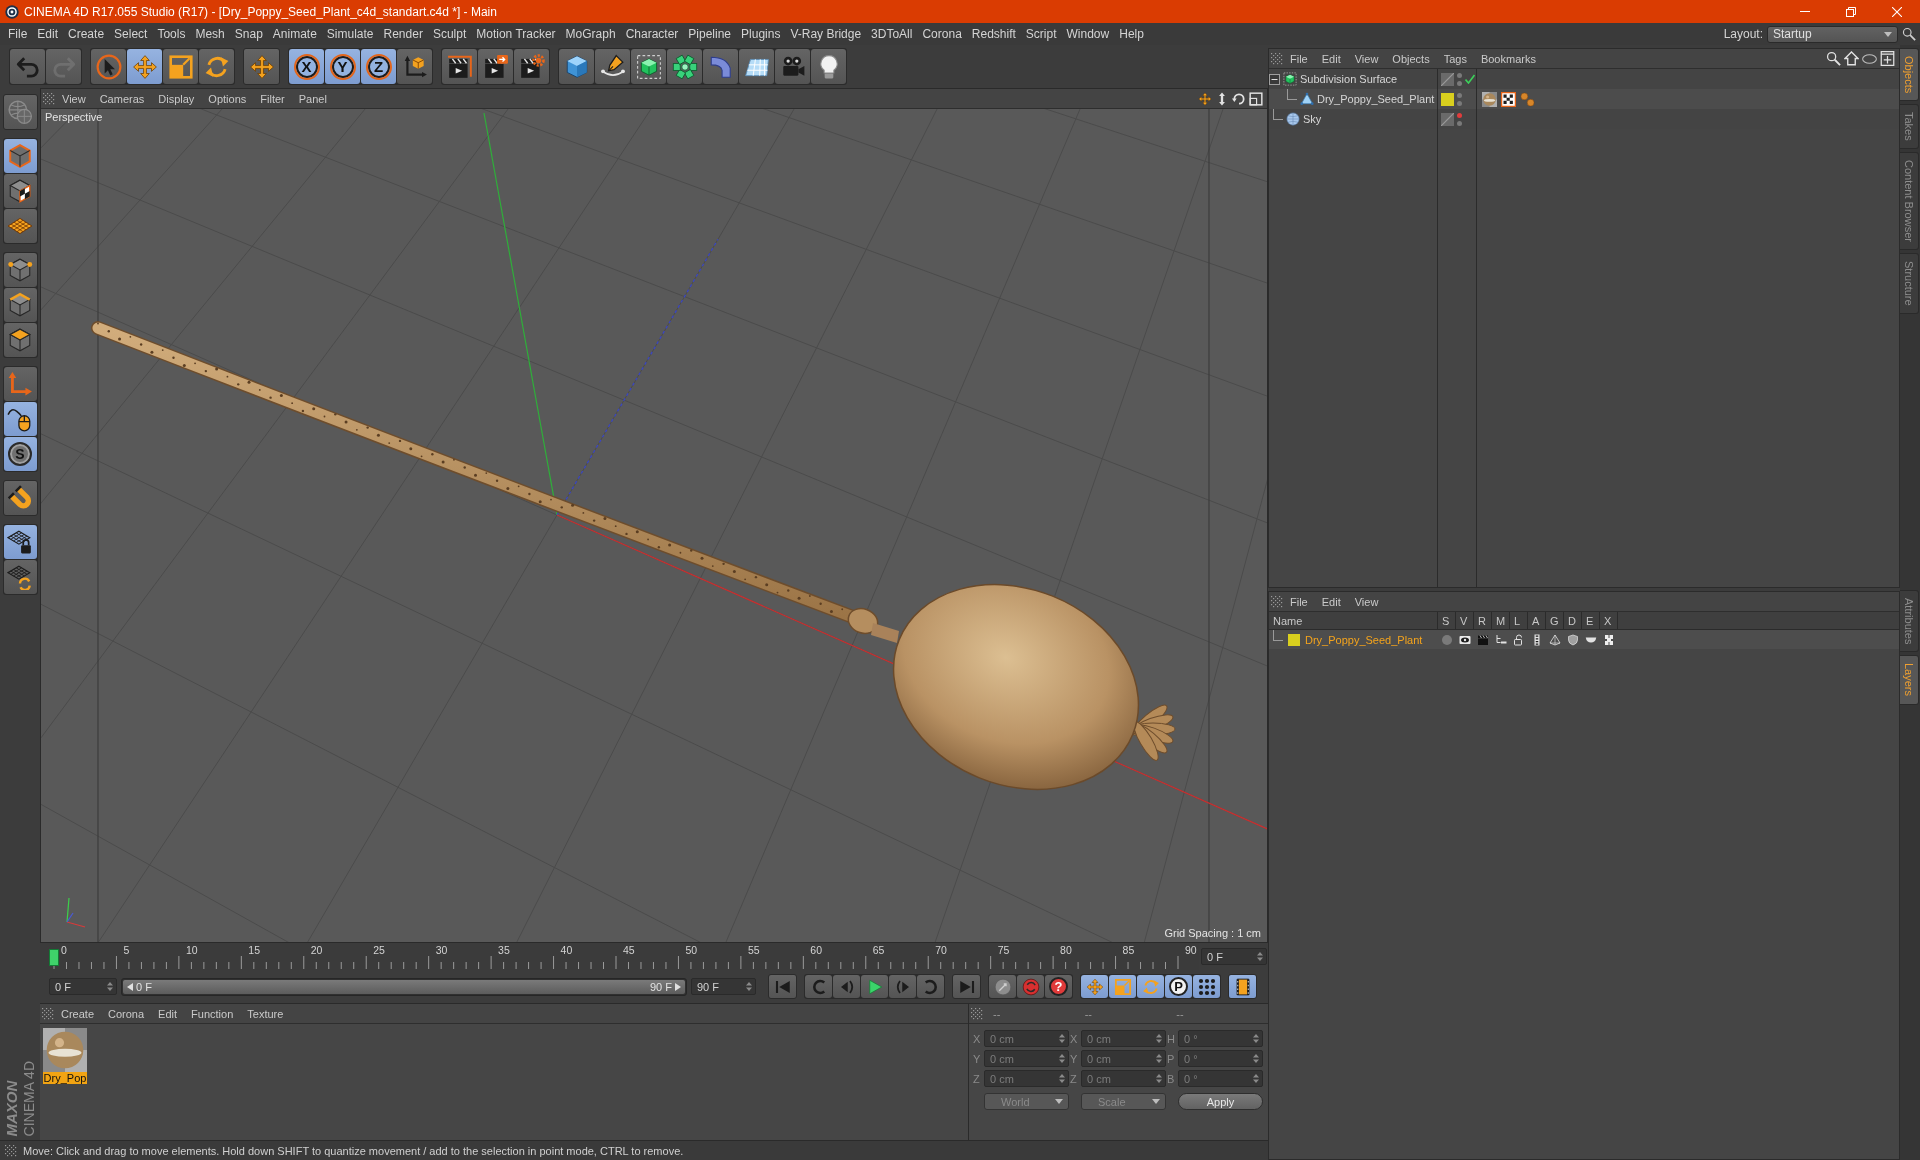  I want to click on menu-item: Display, so click(176, 98).